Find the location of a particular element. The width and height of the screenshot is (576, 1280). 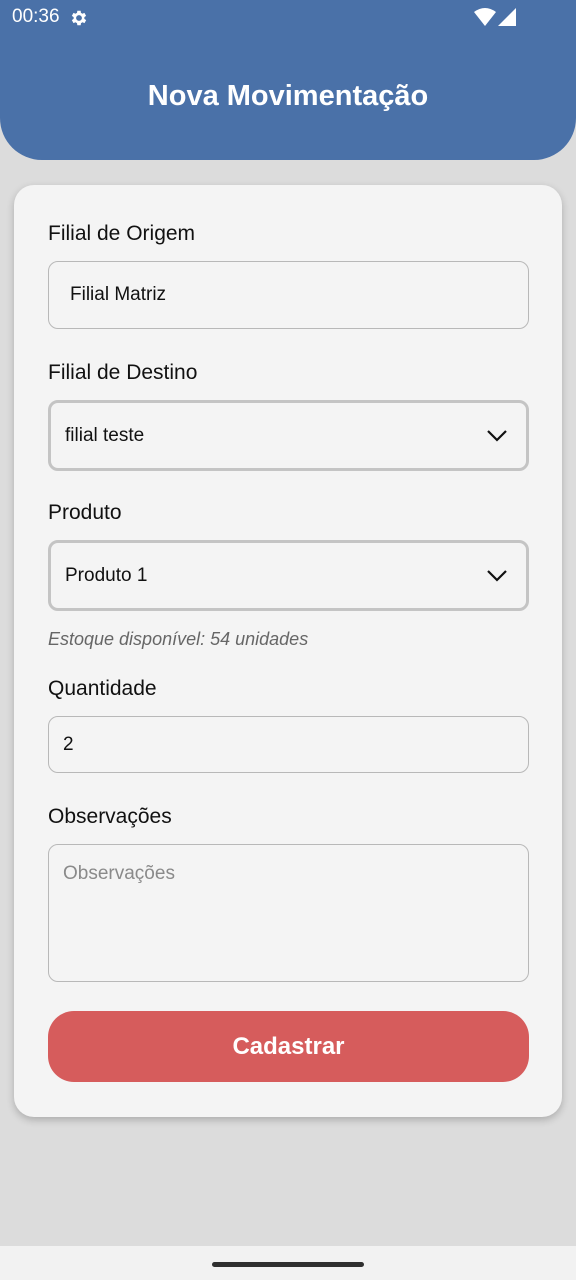

wifi-icon is located at coordinates (485, 17).